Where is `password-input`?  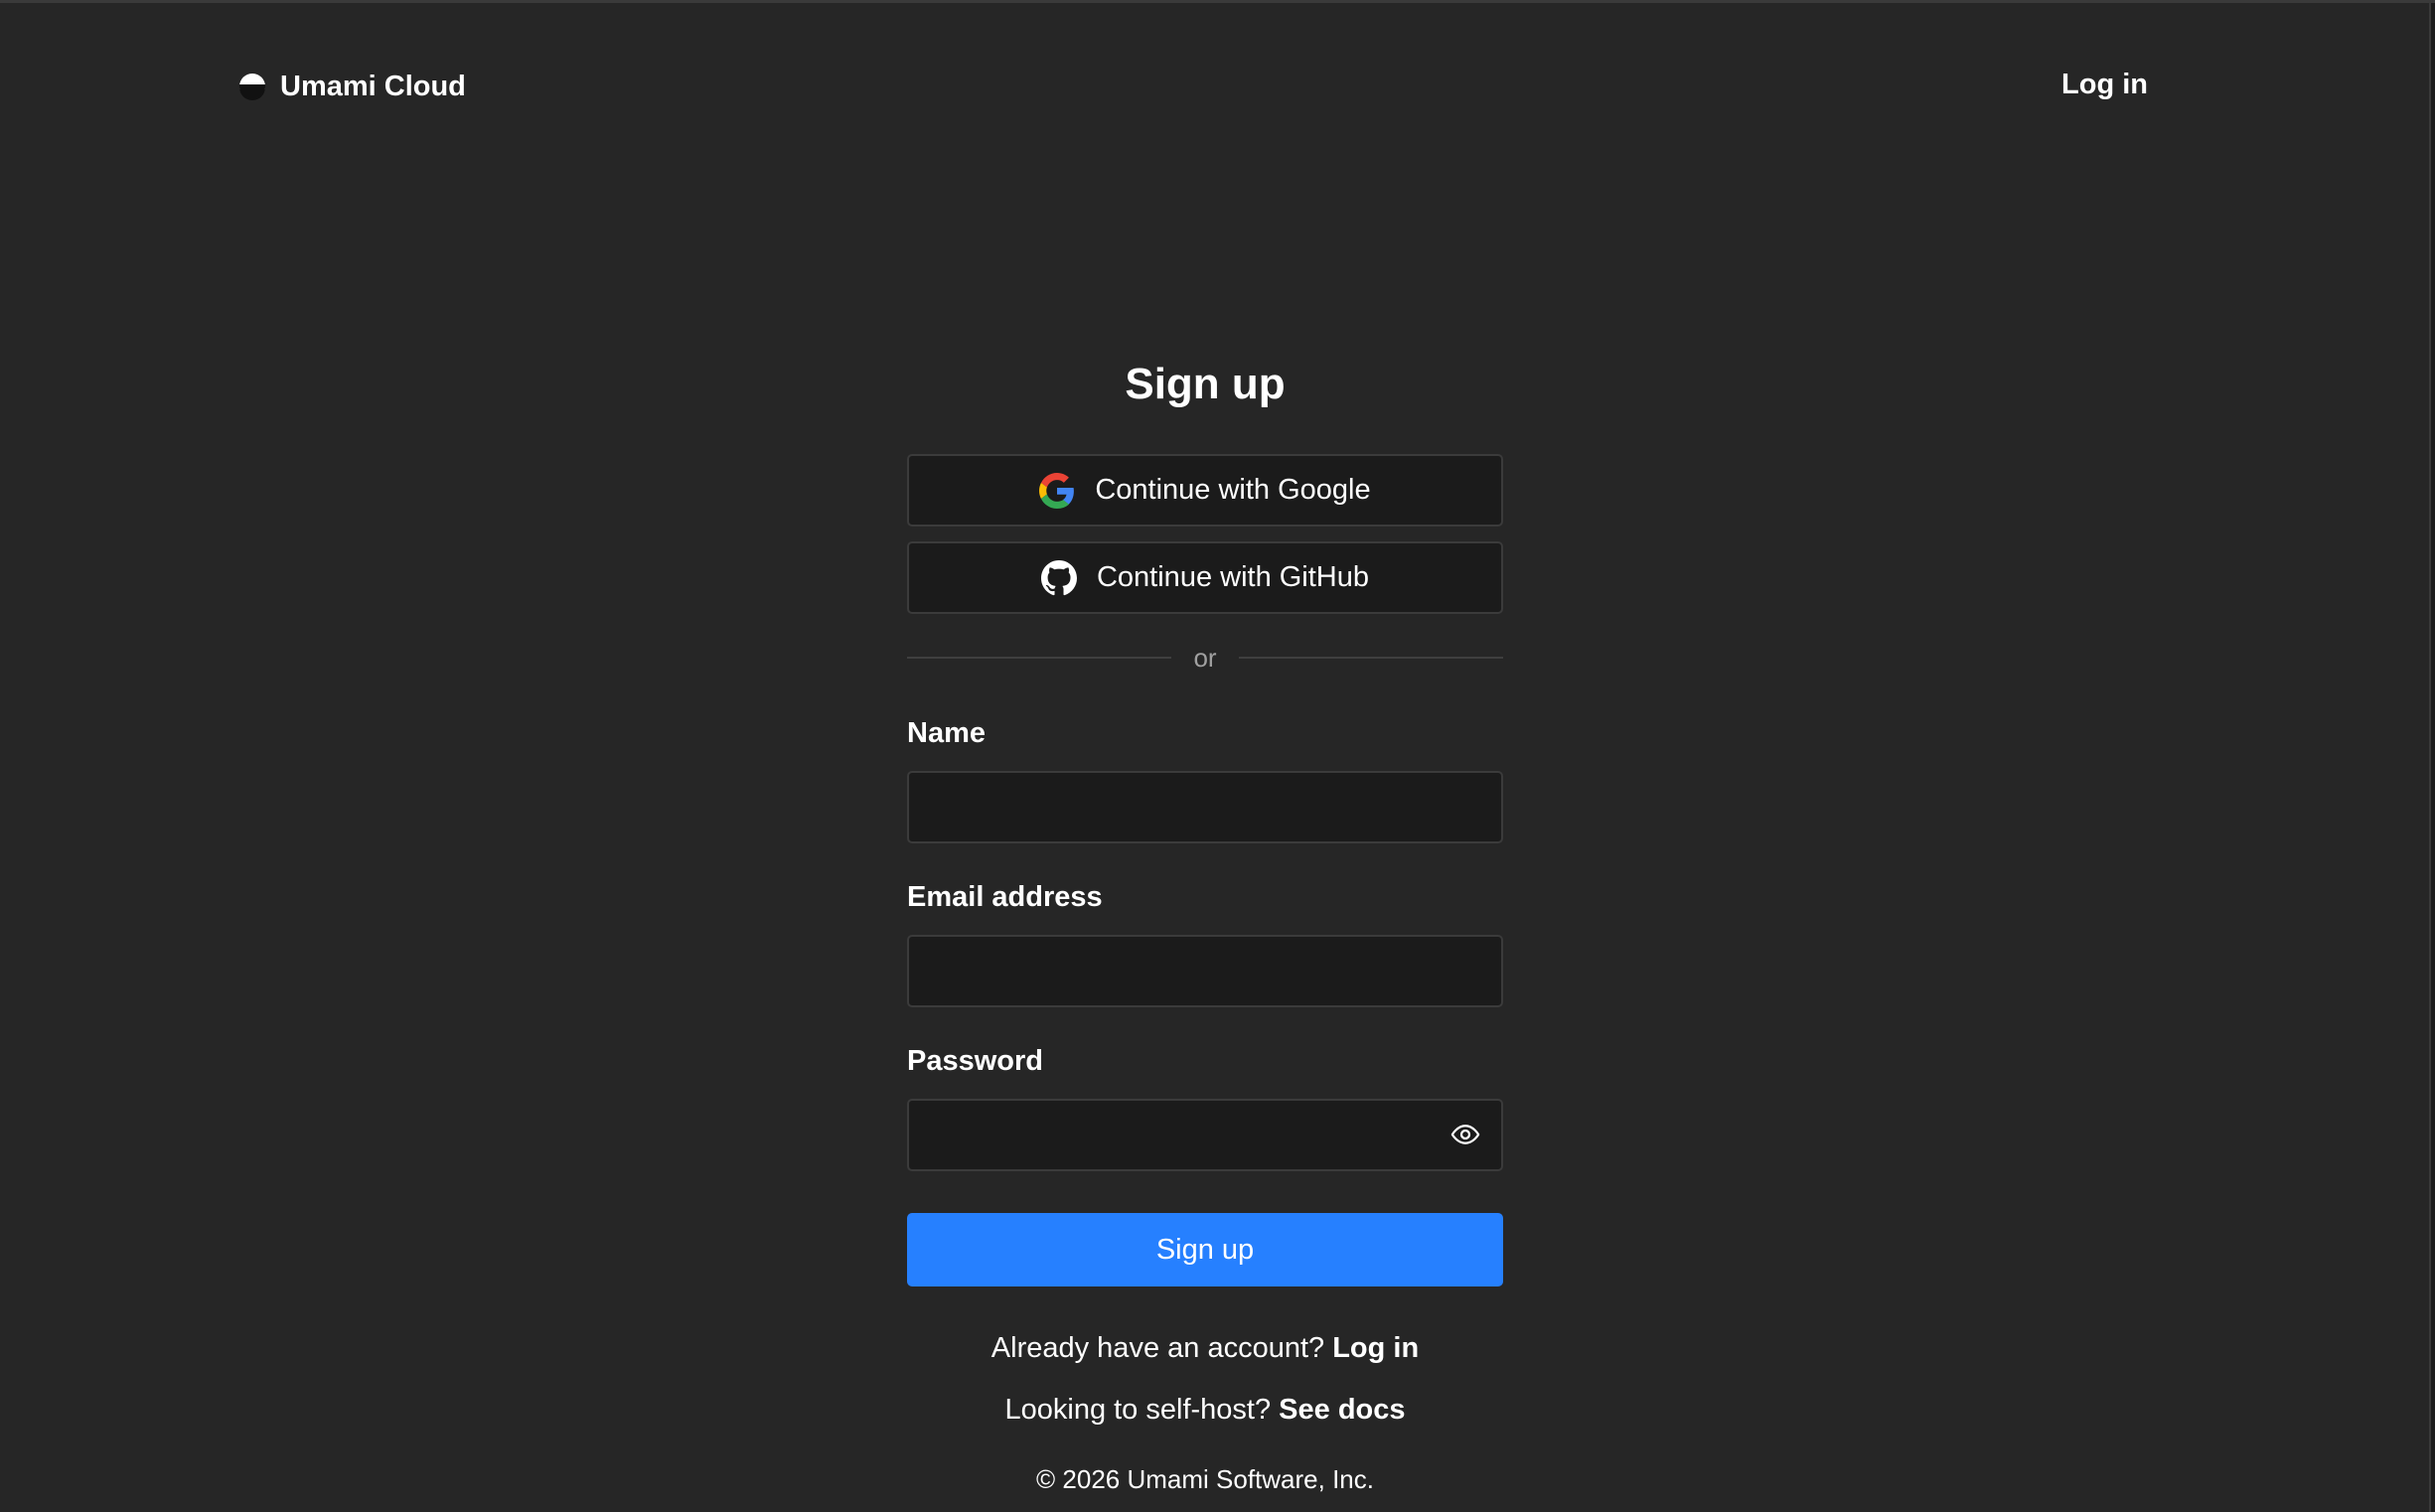
password-input is located at coordinates (1205, 1135).